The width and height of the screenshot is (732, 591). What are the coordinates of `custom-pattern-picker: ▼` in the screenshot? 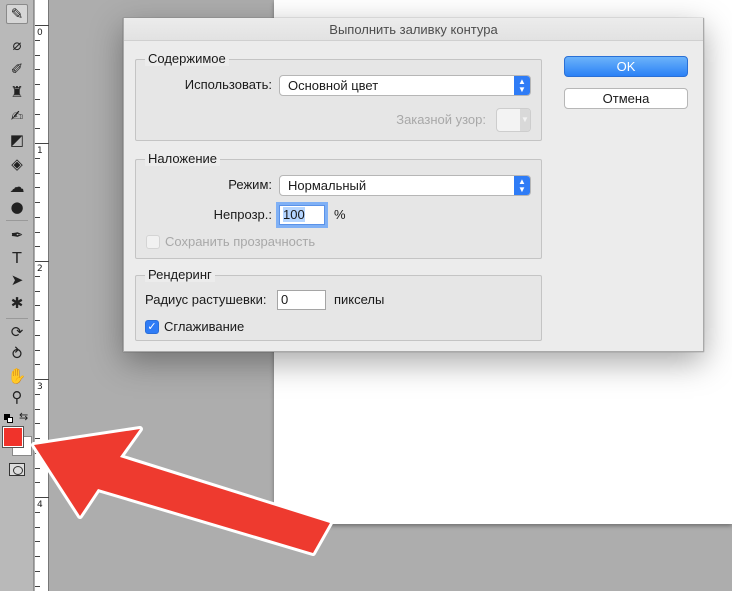 It's located at (513, 120).